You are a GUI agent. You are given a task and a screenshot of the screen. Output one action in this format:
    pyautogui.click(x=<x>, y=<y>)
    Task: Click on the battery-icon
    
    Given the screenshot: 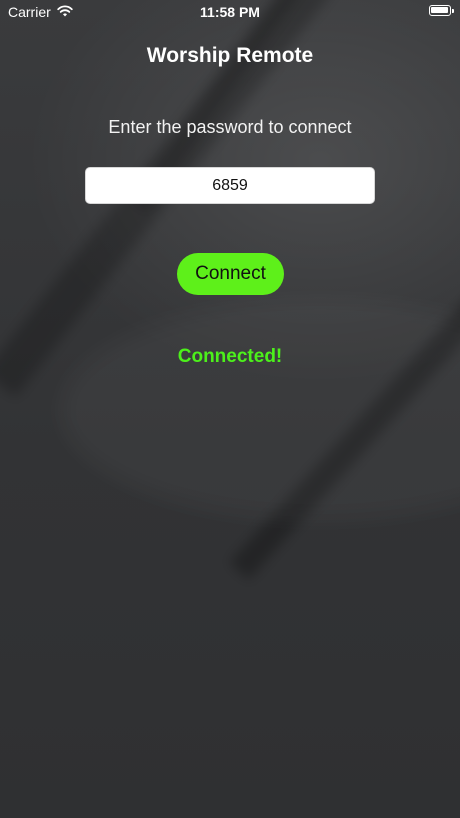 What is the action you would take?
    pyautogui.click(x=441, y=10)
    